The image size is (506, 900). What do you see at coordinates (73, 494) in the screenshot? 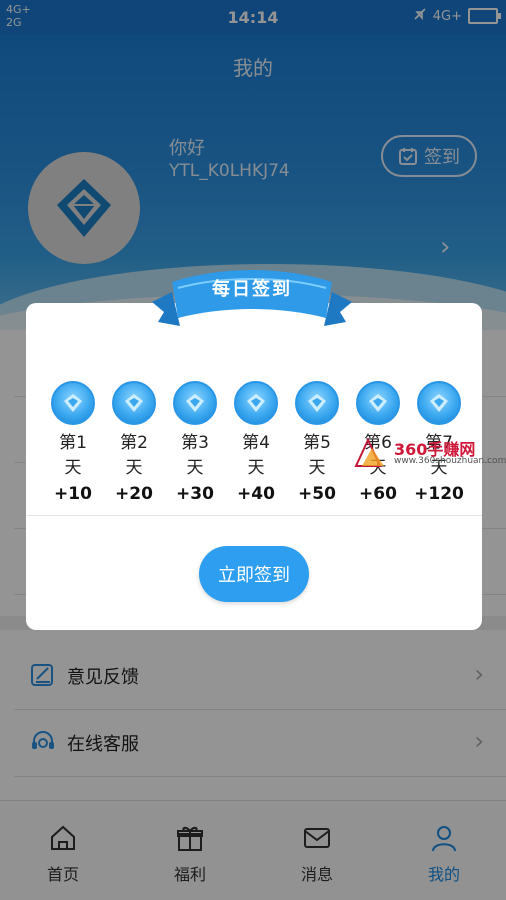
I see `day-reward: +10` at bounding box center [73, 494].